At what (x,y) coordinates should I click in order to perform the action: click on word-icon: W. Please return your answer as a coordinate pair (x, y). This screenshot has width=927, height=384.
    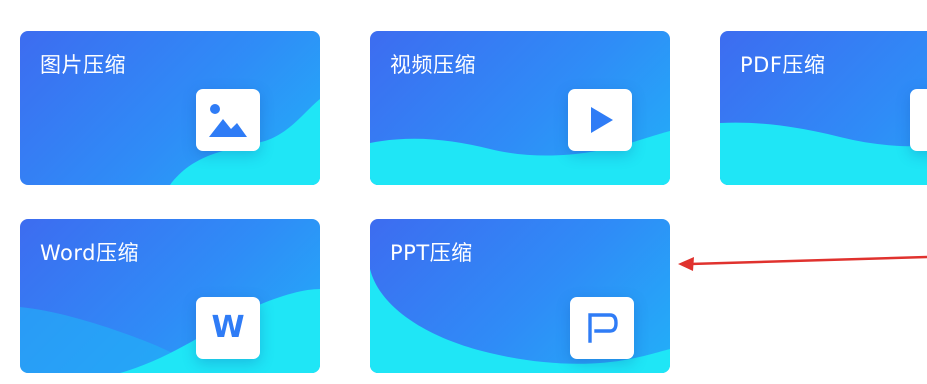
    Looking at the image, I should click on (228, 328).